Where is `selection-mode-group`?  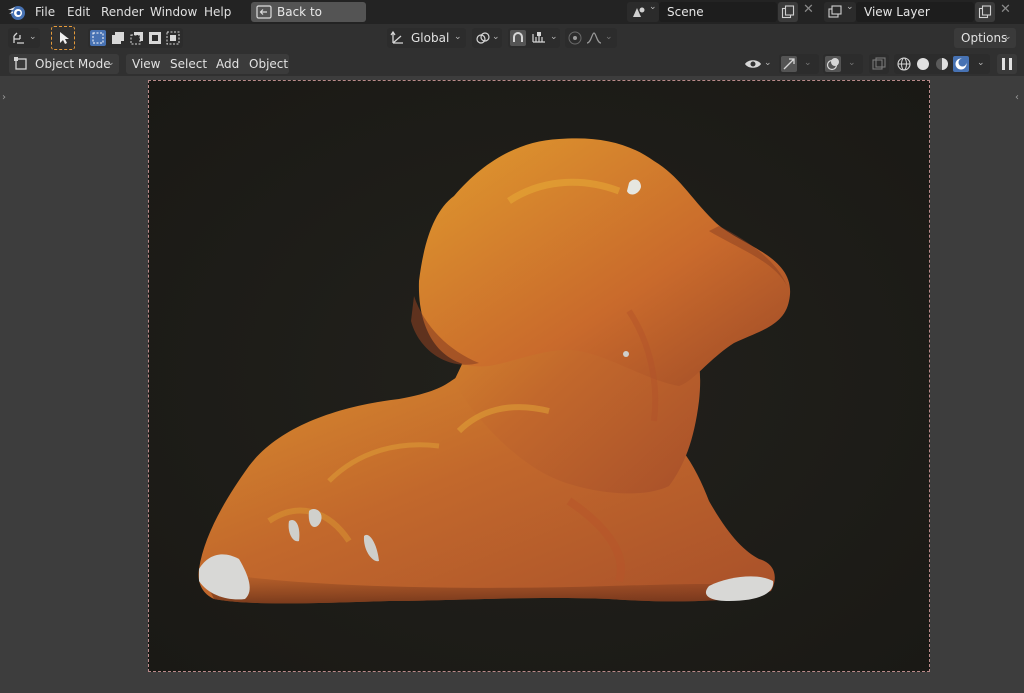 selection-mode-group is located at coordinates (135, 38).